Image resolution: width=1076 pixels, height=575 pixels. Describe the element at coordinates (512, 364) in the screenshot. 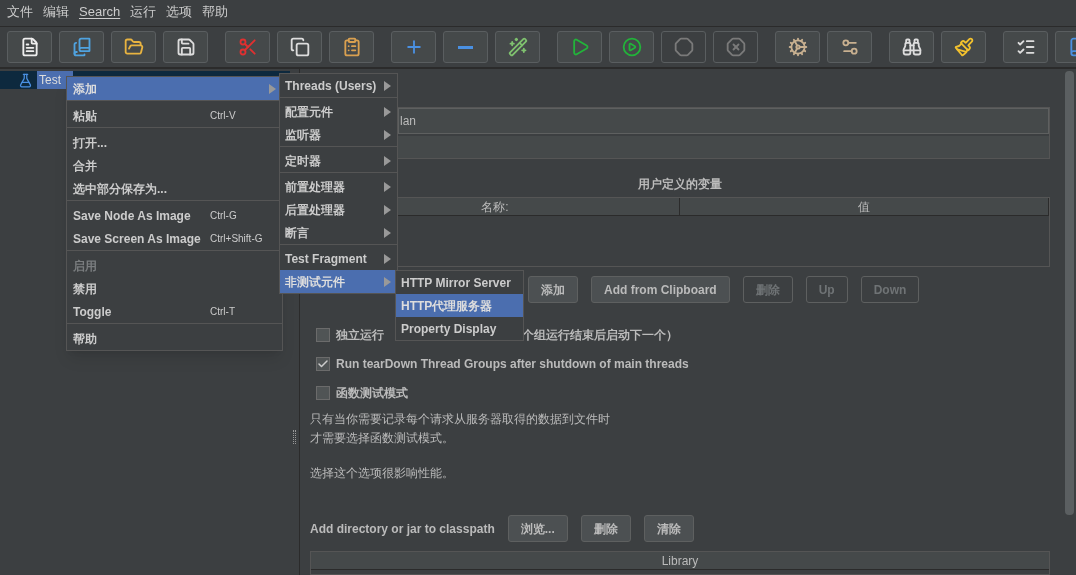

I see `checkbox-label: Run tearDown Thread Groups after shutdown of main threads` at that location.